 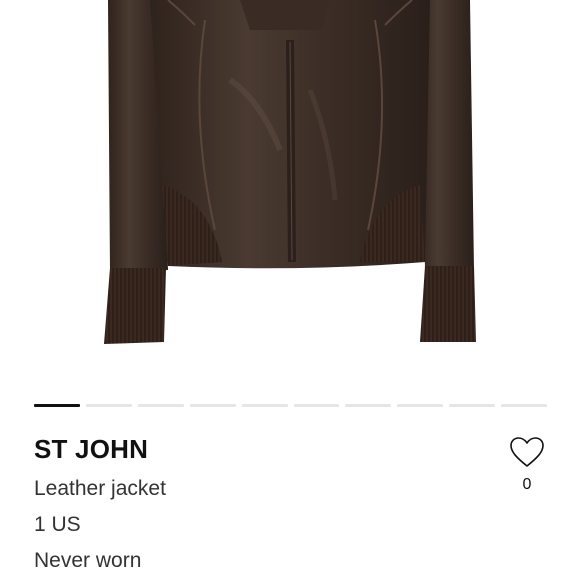 I want to click on heart-outline-icon, so click(x=527, y=452).